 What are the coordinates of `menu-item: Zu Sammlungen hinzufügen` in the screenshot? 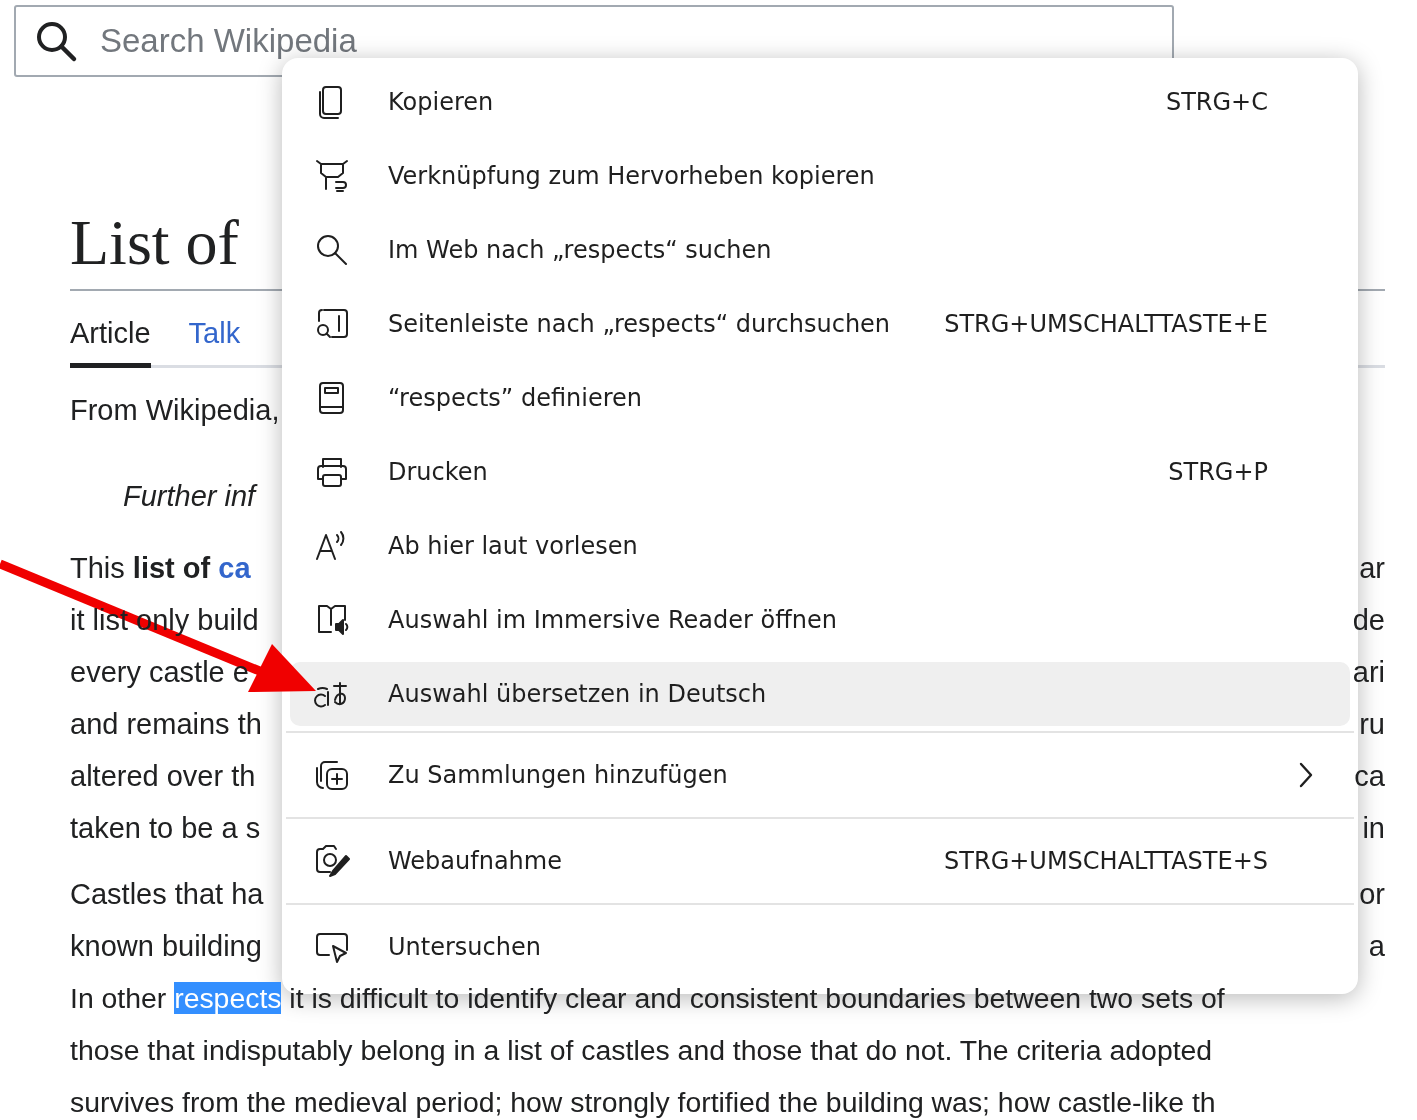 It's located at (820, 775).